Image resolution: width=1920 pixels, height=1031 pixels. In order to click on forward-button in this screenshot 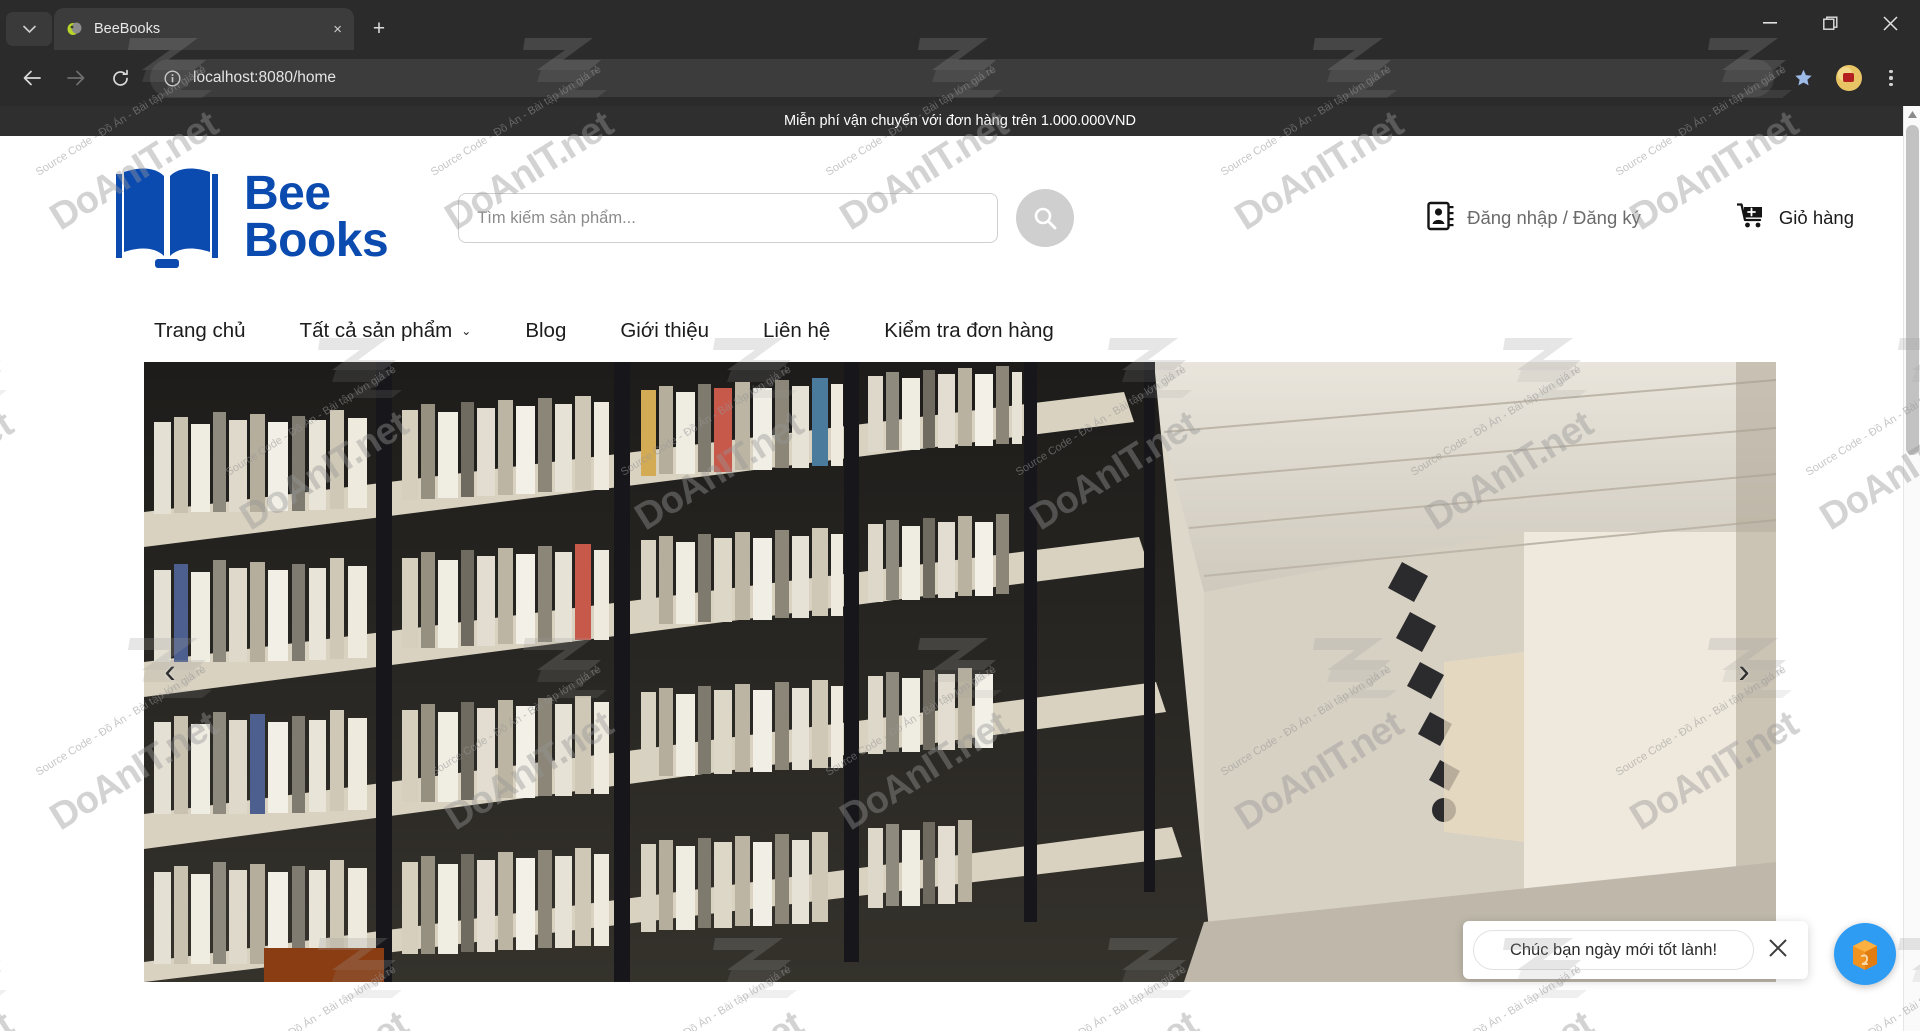, I will do `click(76, 78)`.